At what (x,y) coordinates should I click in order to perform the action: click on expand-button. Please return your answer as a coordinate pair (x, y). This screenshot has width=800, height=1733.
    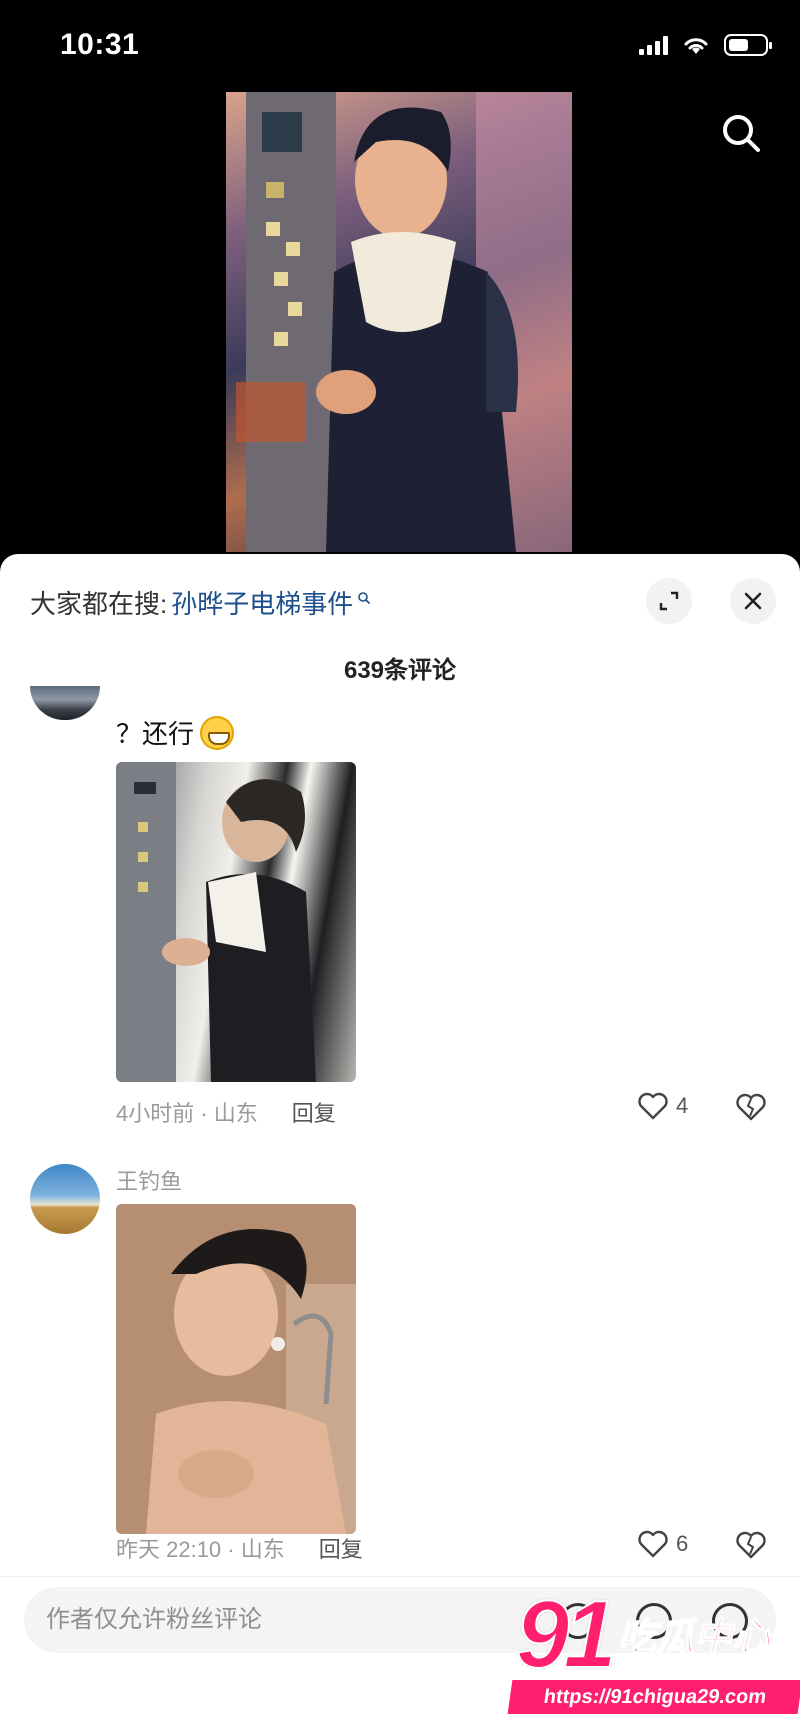
    Looking at the image, I should click on (669, 601).